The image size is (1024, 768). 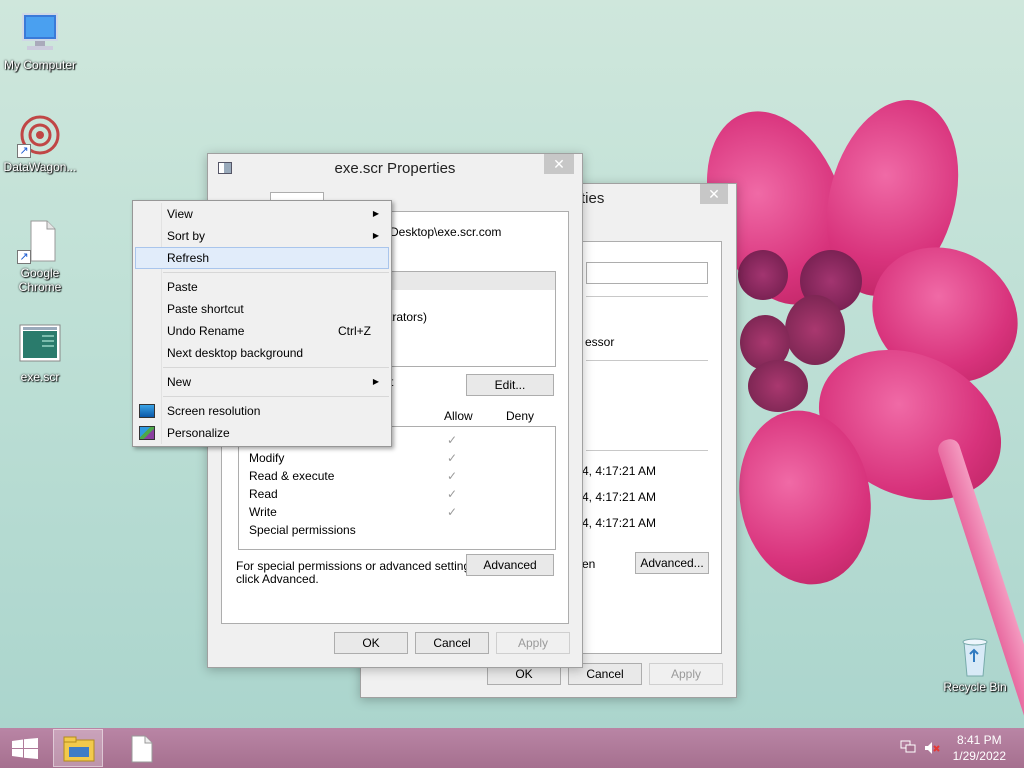 I want to click on menu-item-label: Screen resolution, so click(x=214, y=411).